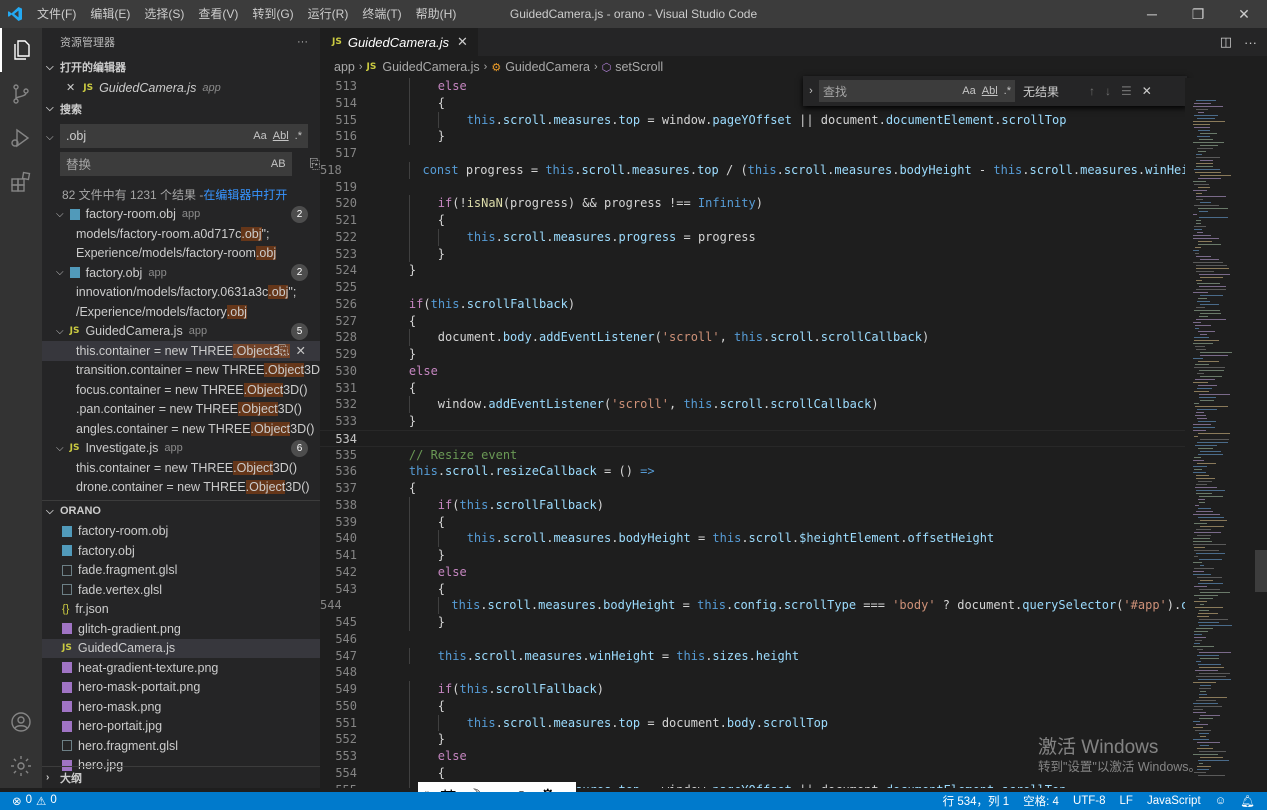 This screenshot has width=1267, height=810. Describe the element at coordinates (181, 488) in the screenshot. I see `result-line: drone.container = new THREE .Object 3D()` at that location.